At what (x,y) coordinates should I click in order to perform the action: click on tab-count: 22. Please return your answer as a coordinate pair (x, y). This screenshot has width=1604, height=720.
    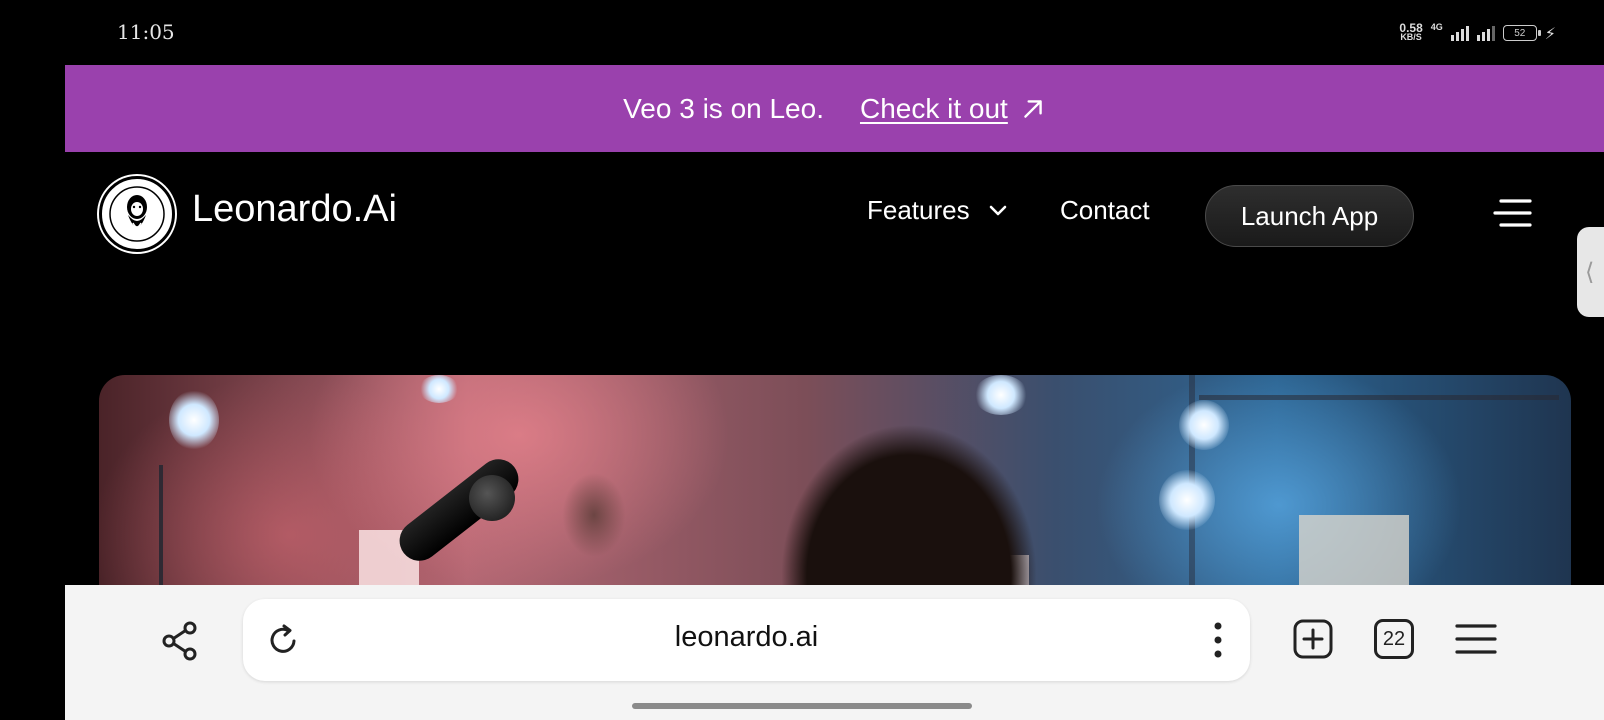
    Looking at the image, I should click on (1394, 638).